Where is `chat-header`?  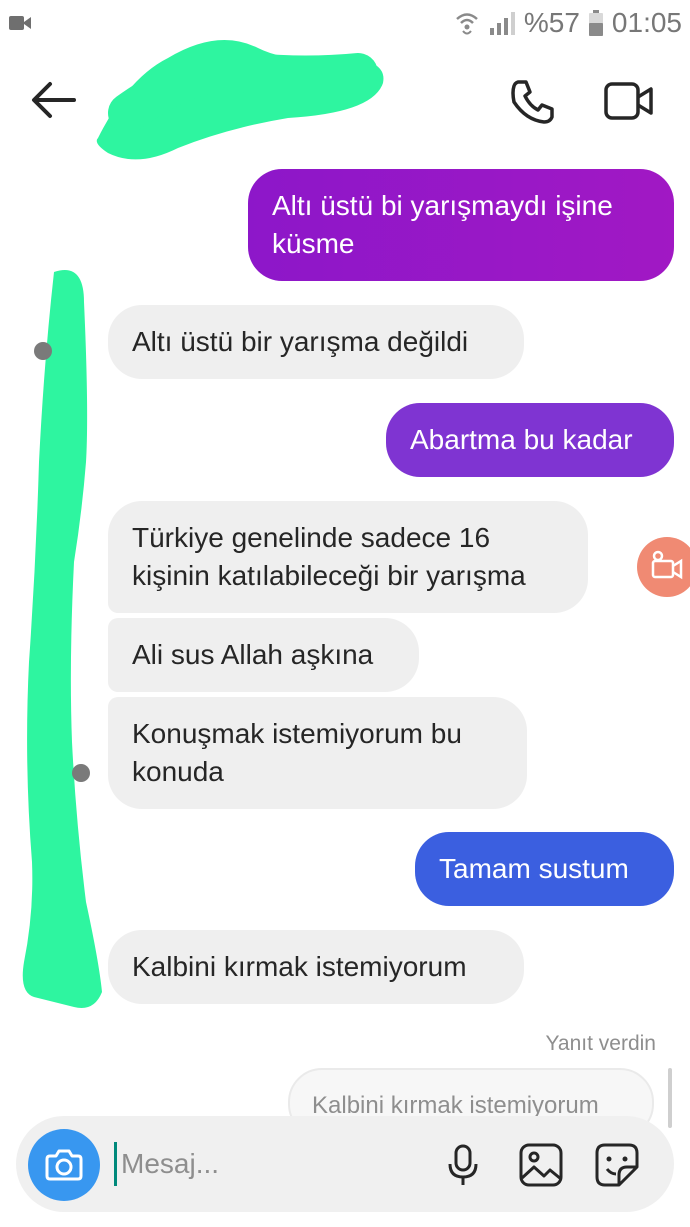 chat-header is located at coordinates (345, 103).